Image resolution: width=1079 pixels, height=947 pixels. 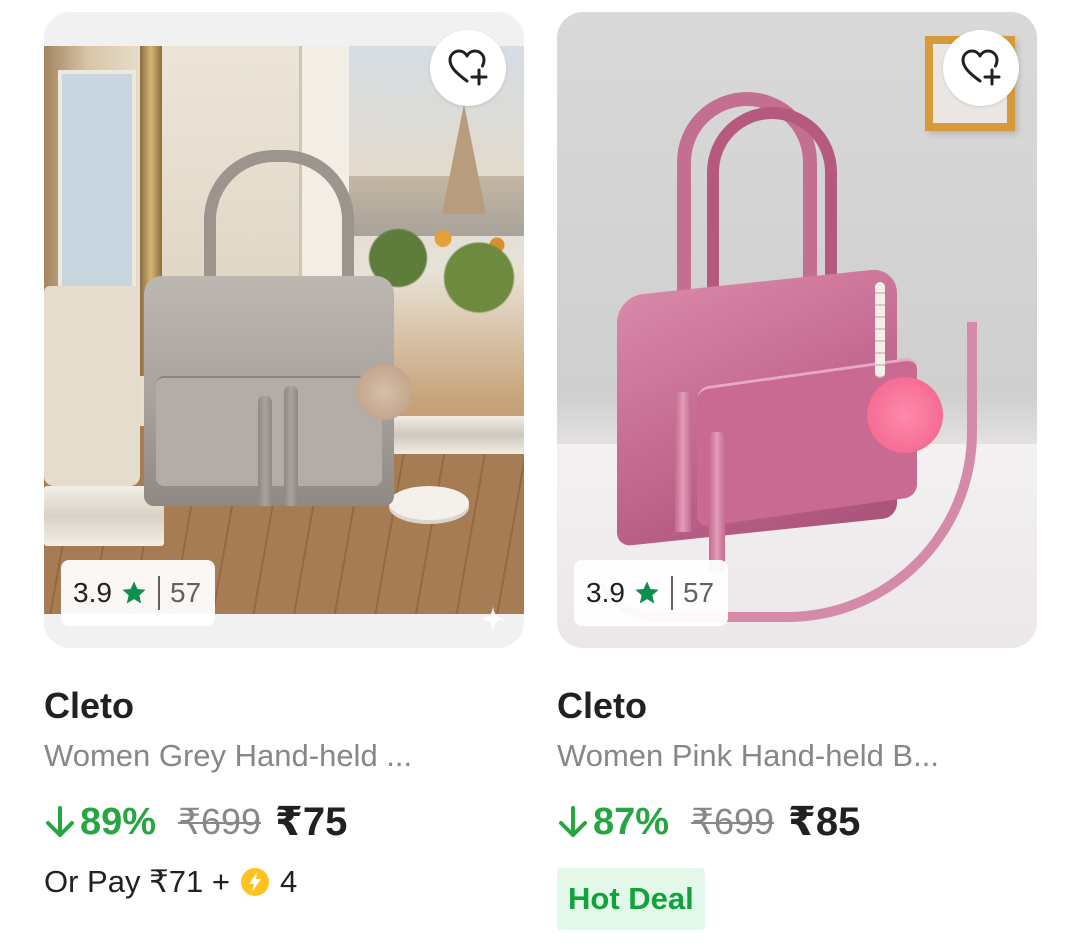 I want to click on discount-percent: 87%, so click(x=613, y=822).